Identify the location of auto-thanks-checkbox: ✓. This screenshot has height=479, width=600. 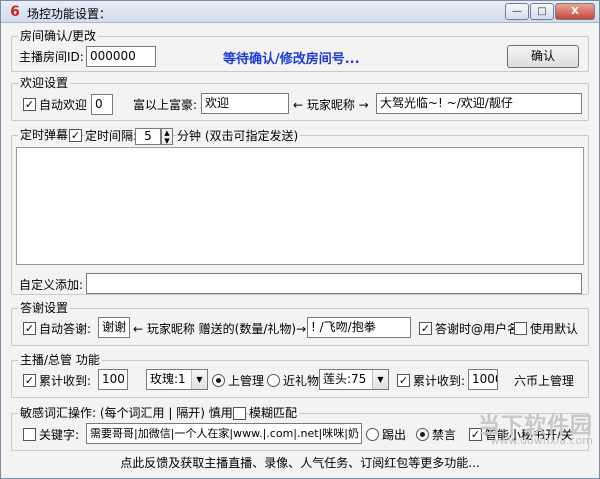
(29, 328).